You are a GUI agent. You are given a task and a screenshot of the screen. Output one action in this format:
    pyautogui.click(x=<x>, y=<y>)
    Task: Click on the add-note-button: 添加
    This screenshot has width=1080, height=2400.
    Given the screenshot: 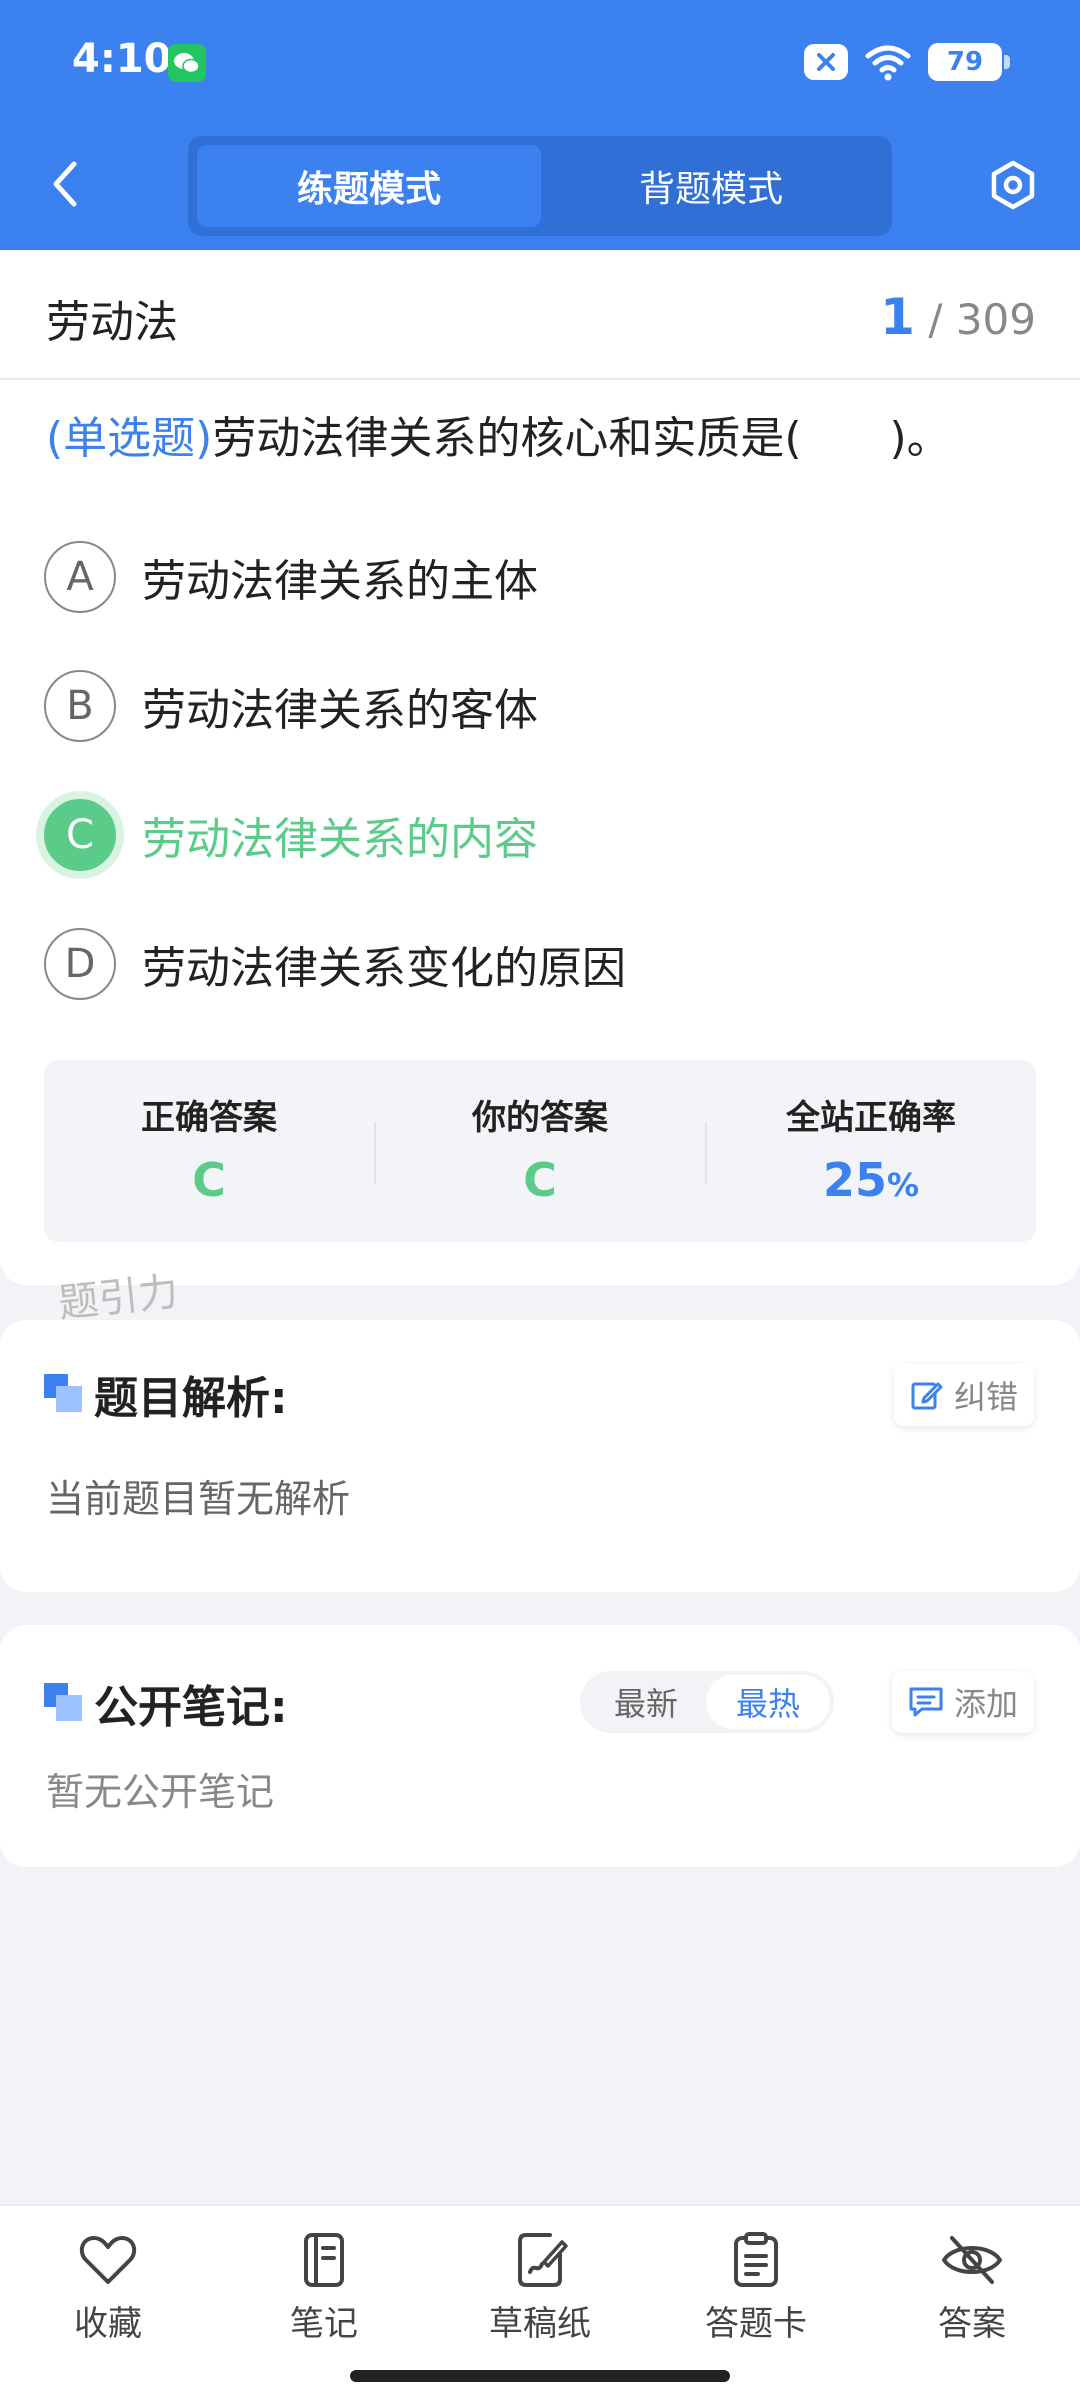 What is the action you would take?
    pyautogui.click(x=962, y=1702)
    